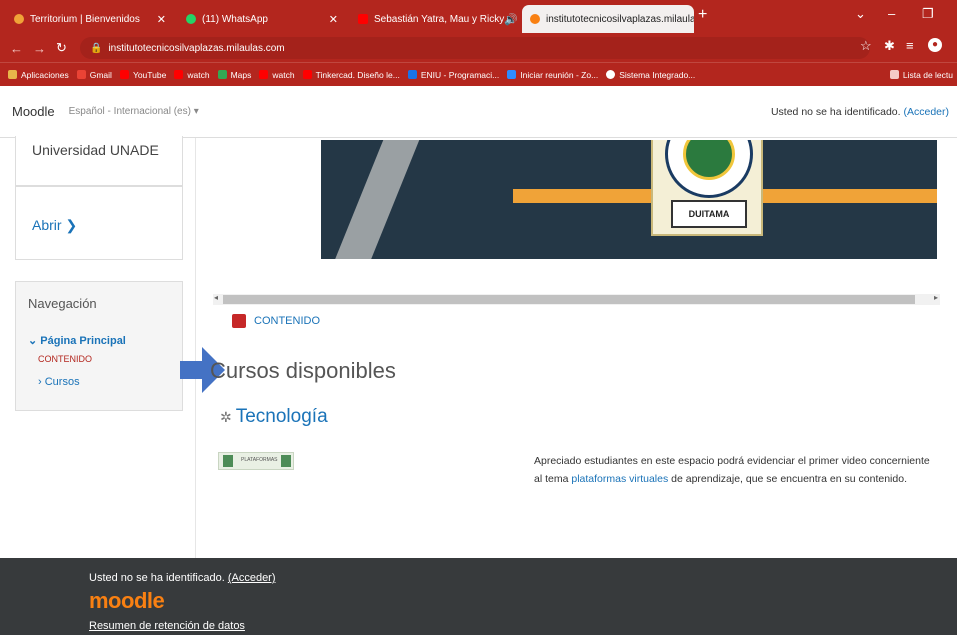  I want to click on maximize-button: ❐, so click(928, 14).